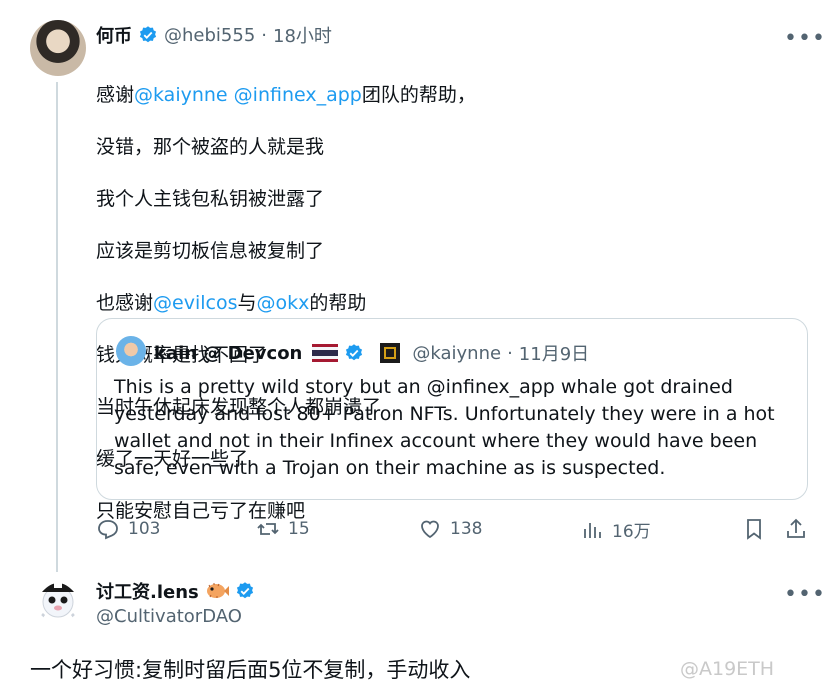 The width and height of the screenshot is (829, 693). Describe the element at coordinates (268, 529) in the screenshot. I see `retweet-icon` at that location.